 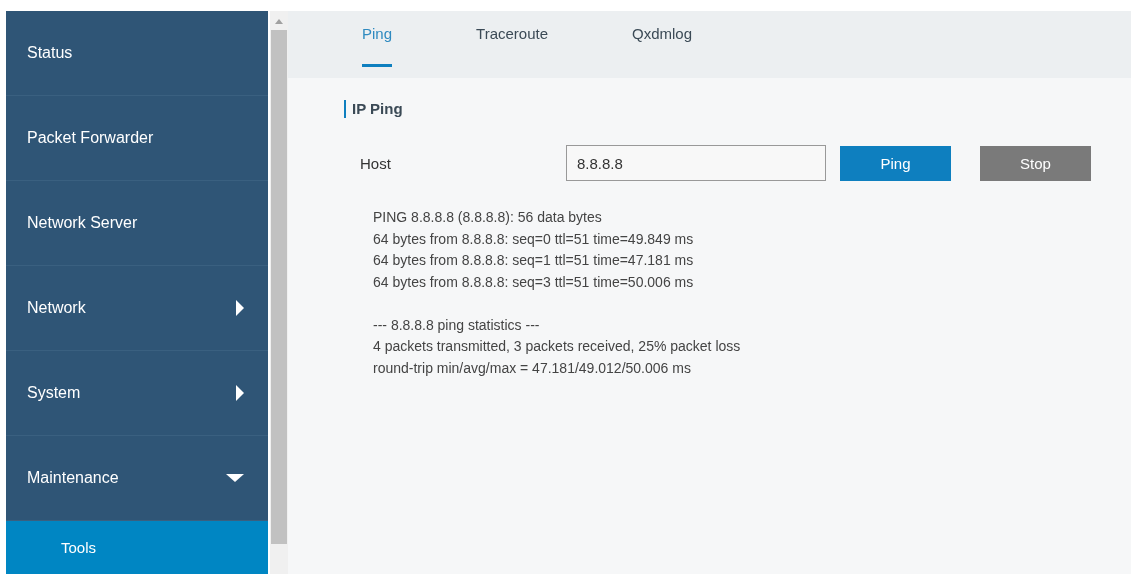 What do you see at coordinates (512, 44) in the screenshot?
I see `tab: Traceroute` at bounding box center [512, 44].